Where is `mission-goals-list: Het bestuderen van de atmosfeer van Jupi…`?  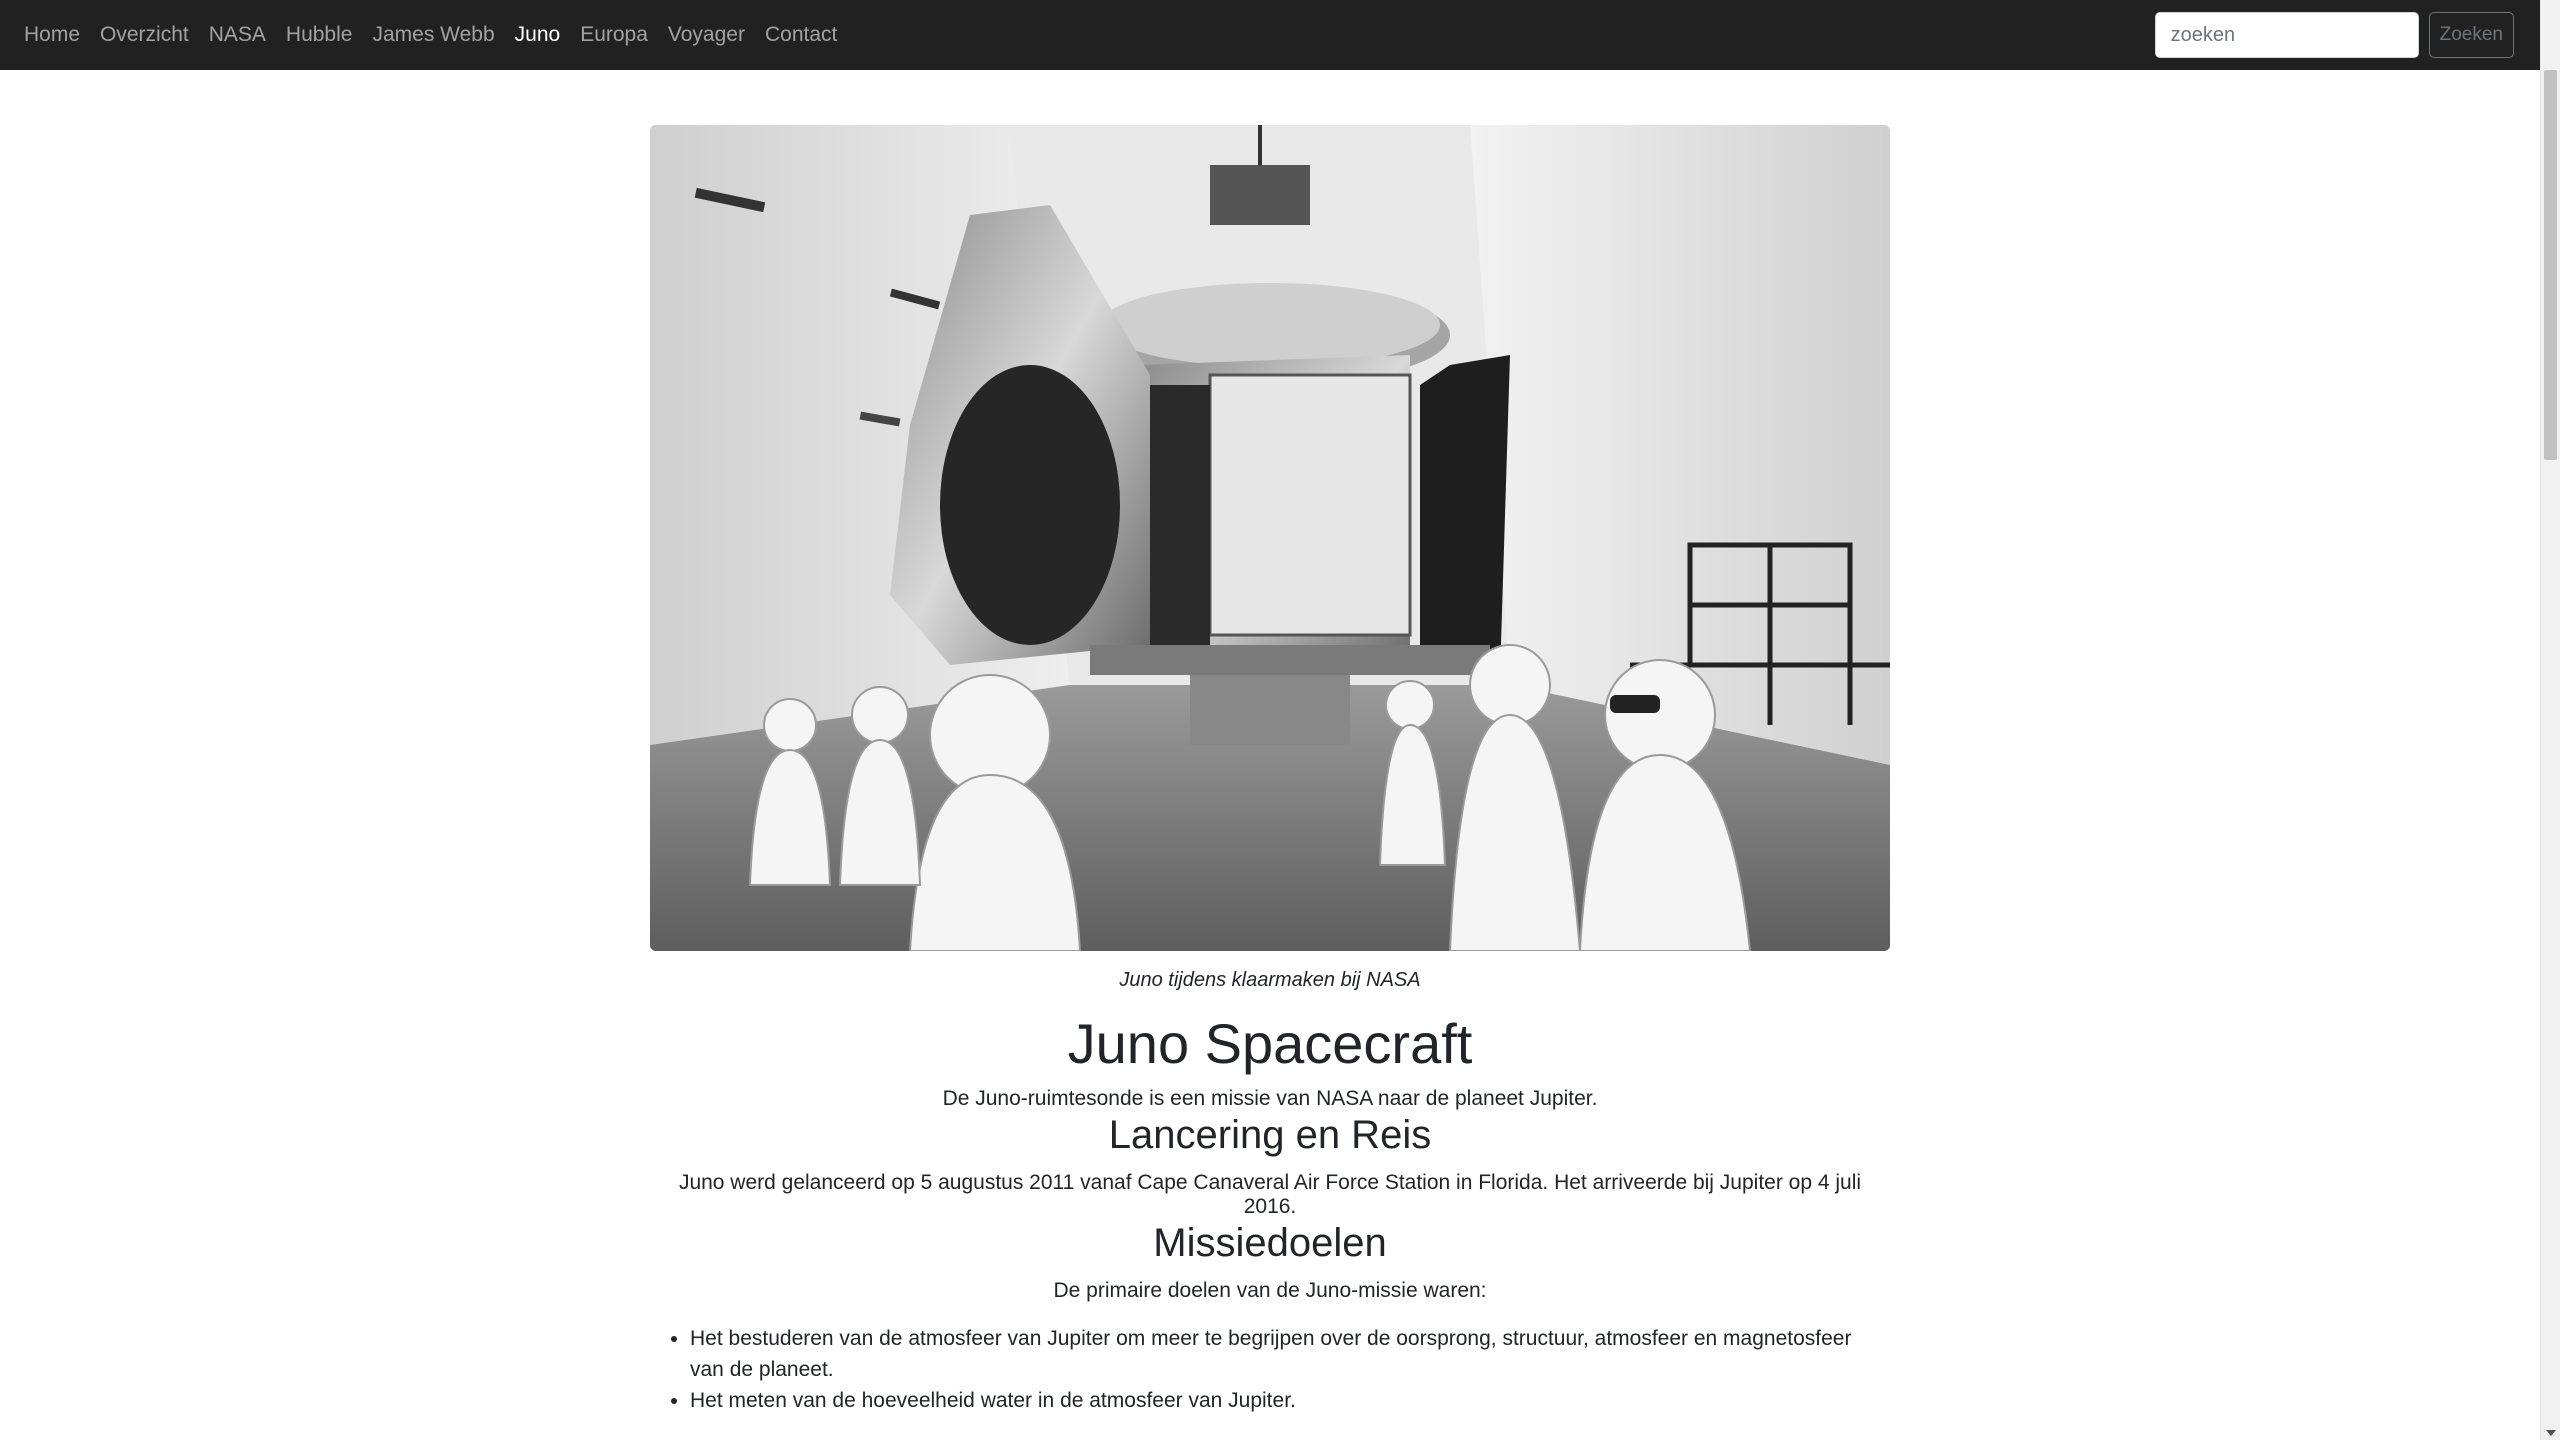
mission-goals-list: Het bestuderen van de atmosfeer van Jupi… is located at coordinates (1270, 1369).